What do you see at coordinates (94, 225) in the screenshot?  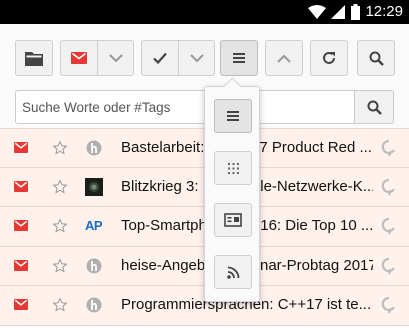 I see `ap-icon: AP` at bounding box center [94, 225].